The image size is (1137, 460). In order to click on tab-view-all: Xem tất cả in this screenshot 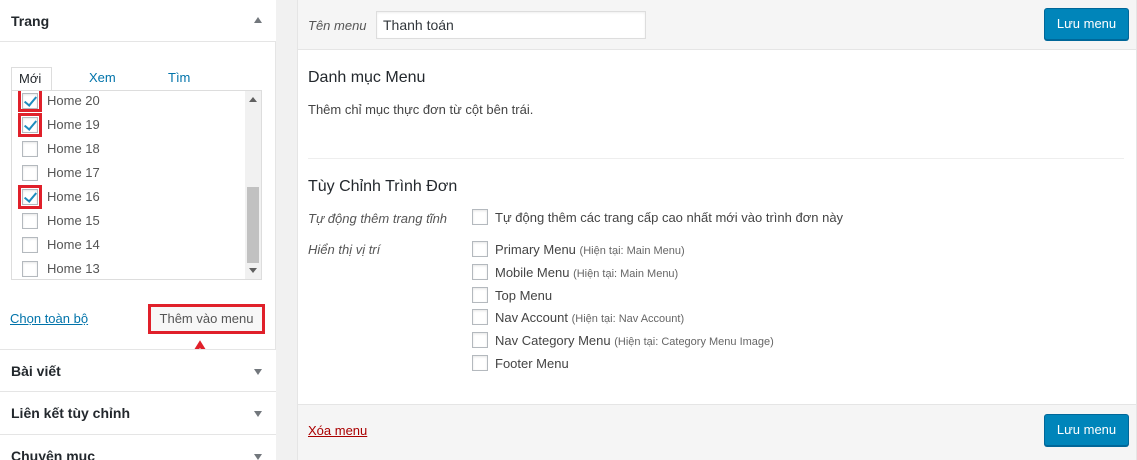, I will do `click(102, 98)`.